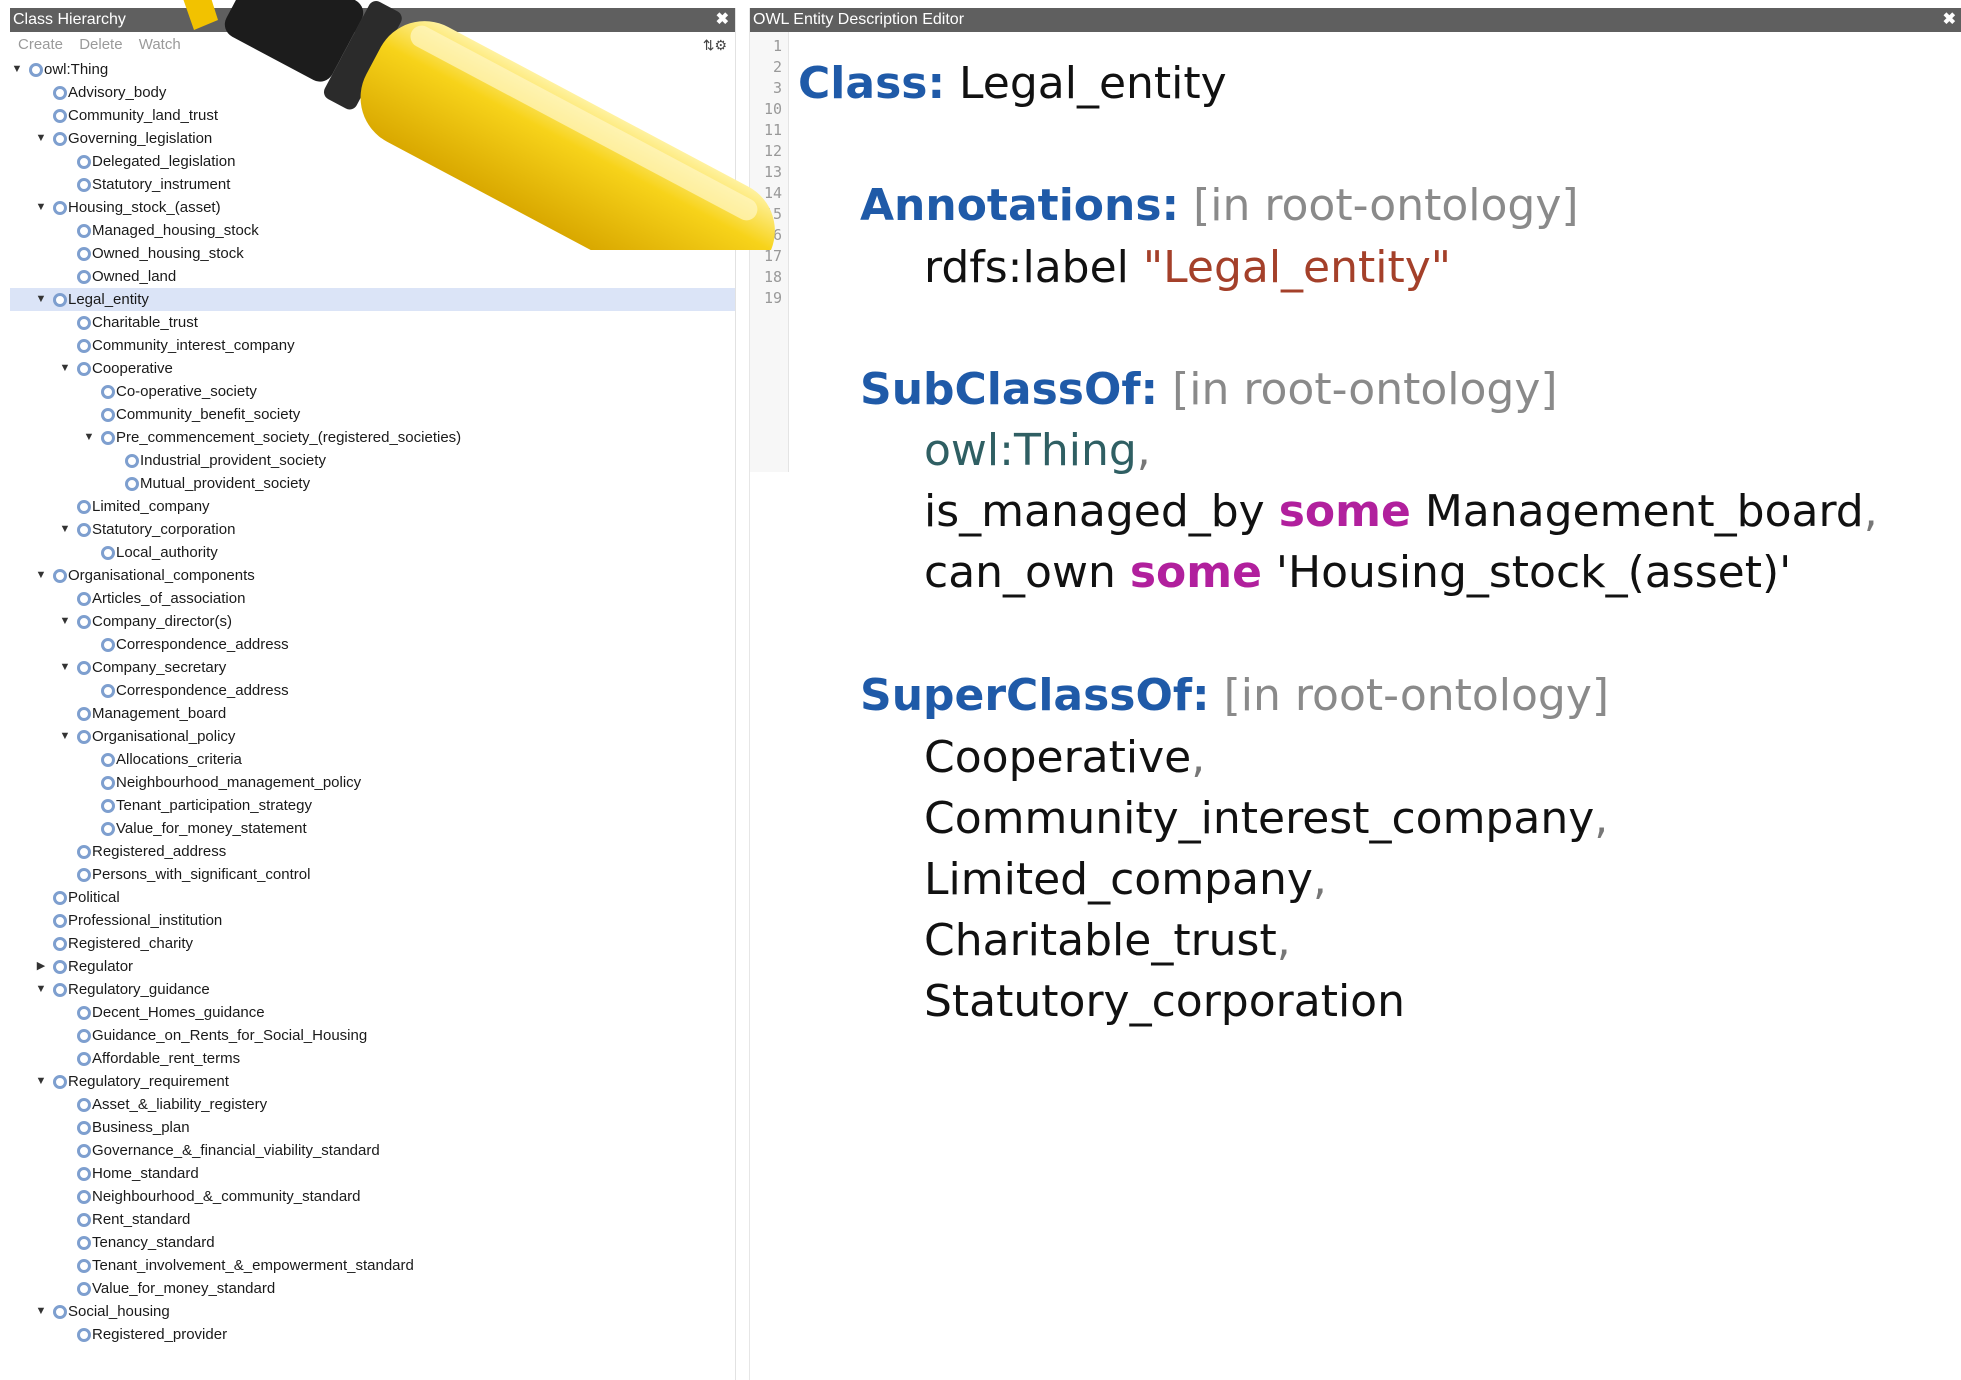 The height and width of the screenshot is (1380, 1961). I want to click on tree-node: Value_for_money_statement, so click(372, 828).